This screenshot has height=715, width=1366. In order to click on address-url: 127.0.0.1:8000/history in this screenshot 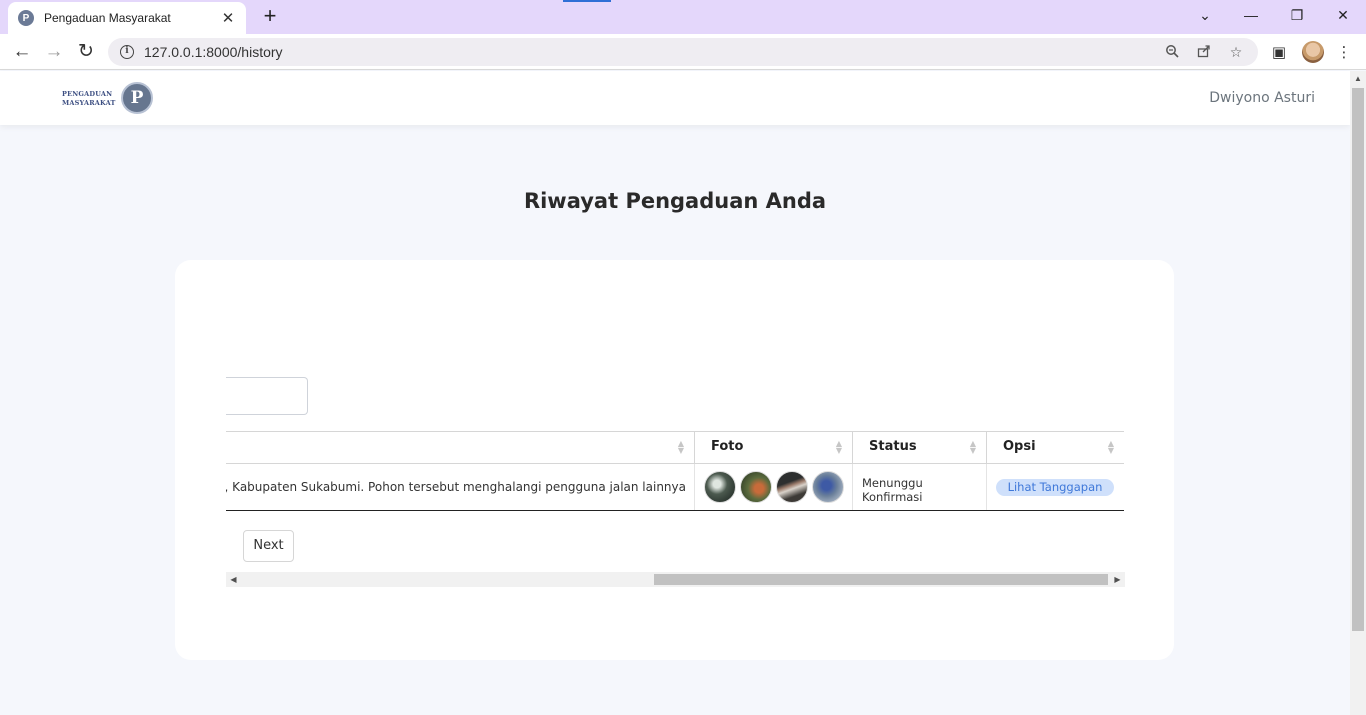, I will do `click(647, 52)`.